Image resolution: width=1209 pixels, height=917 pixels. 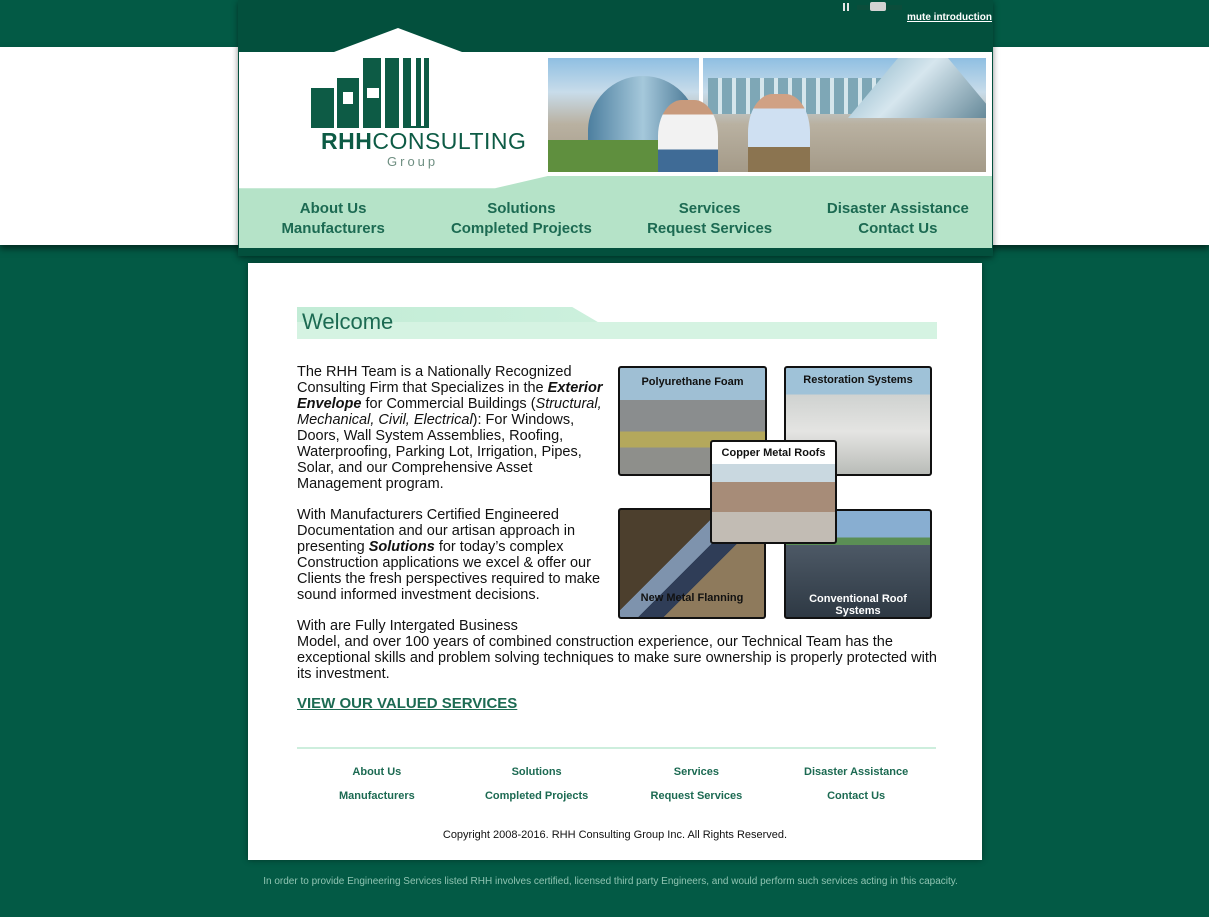 What do you see at coordinates (537, 777) in the screenshot?
I see `footer-solutions: Solutions` at bounding box center [537, 777].